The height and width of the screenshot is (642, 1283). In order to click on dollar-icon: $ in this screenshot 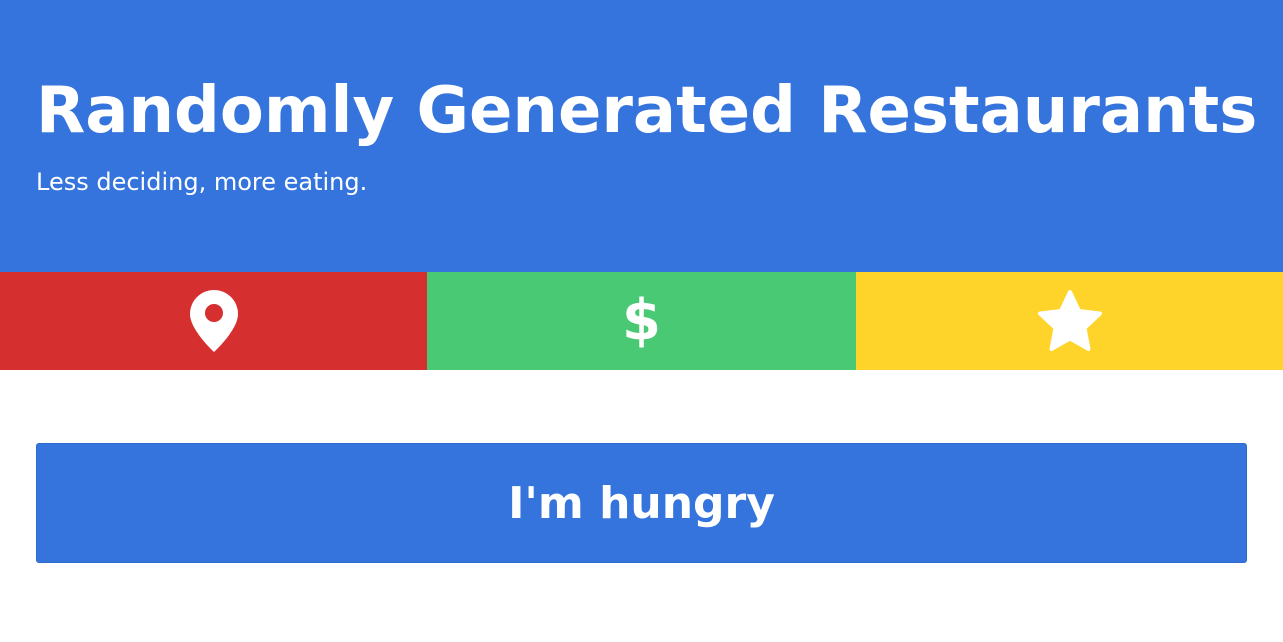, I will do `click(641, 320)`.